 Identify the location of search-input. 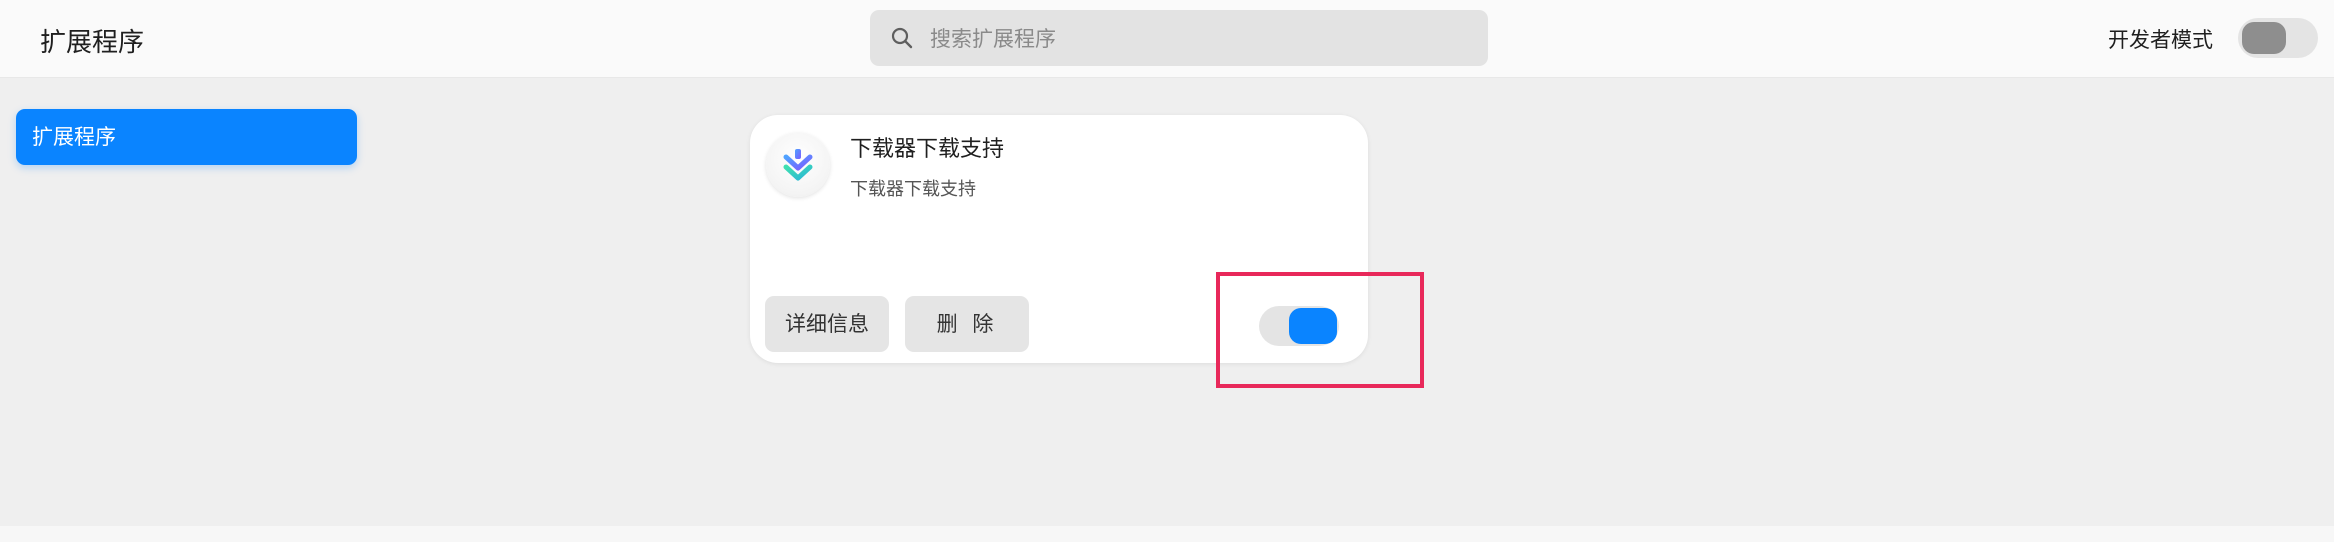
(1200, 39).